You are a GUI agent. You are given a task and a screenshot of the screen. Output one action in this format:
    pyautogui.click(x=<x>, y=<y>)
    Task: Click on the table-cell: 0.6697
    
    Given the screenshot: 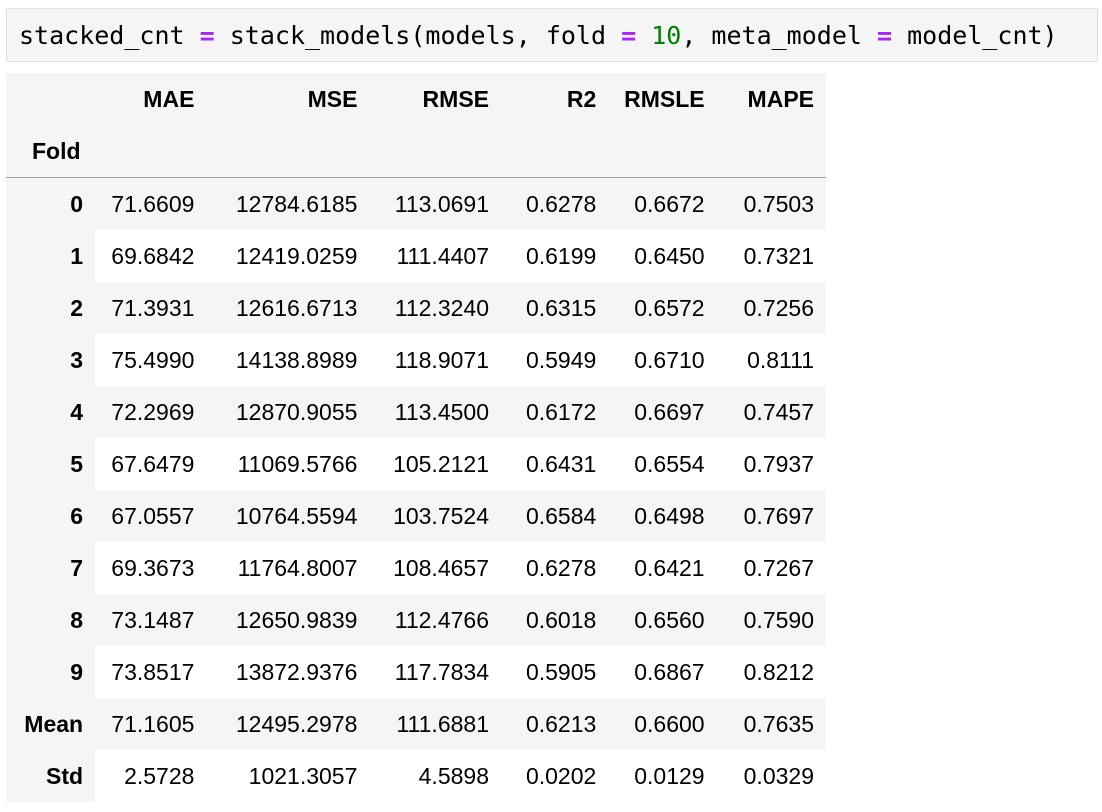 What is the action you would take?
    pyautogui.click(x=662, y=412)
    